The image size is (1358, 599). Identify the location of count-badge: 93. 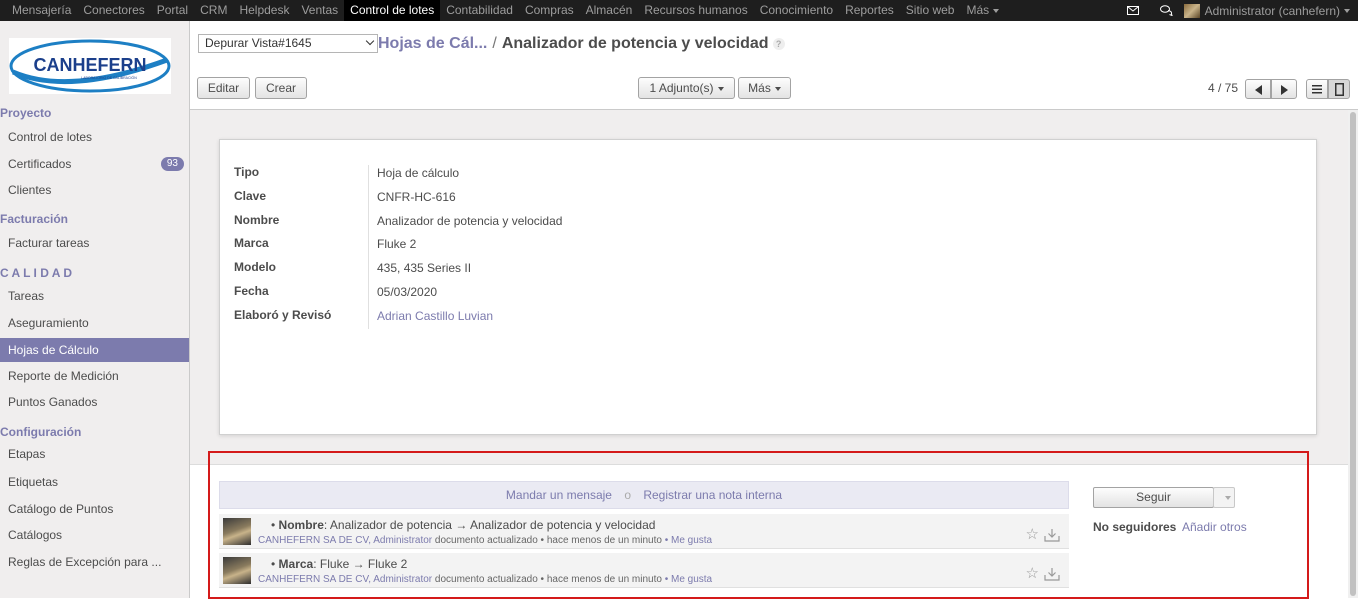
(172, 164).